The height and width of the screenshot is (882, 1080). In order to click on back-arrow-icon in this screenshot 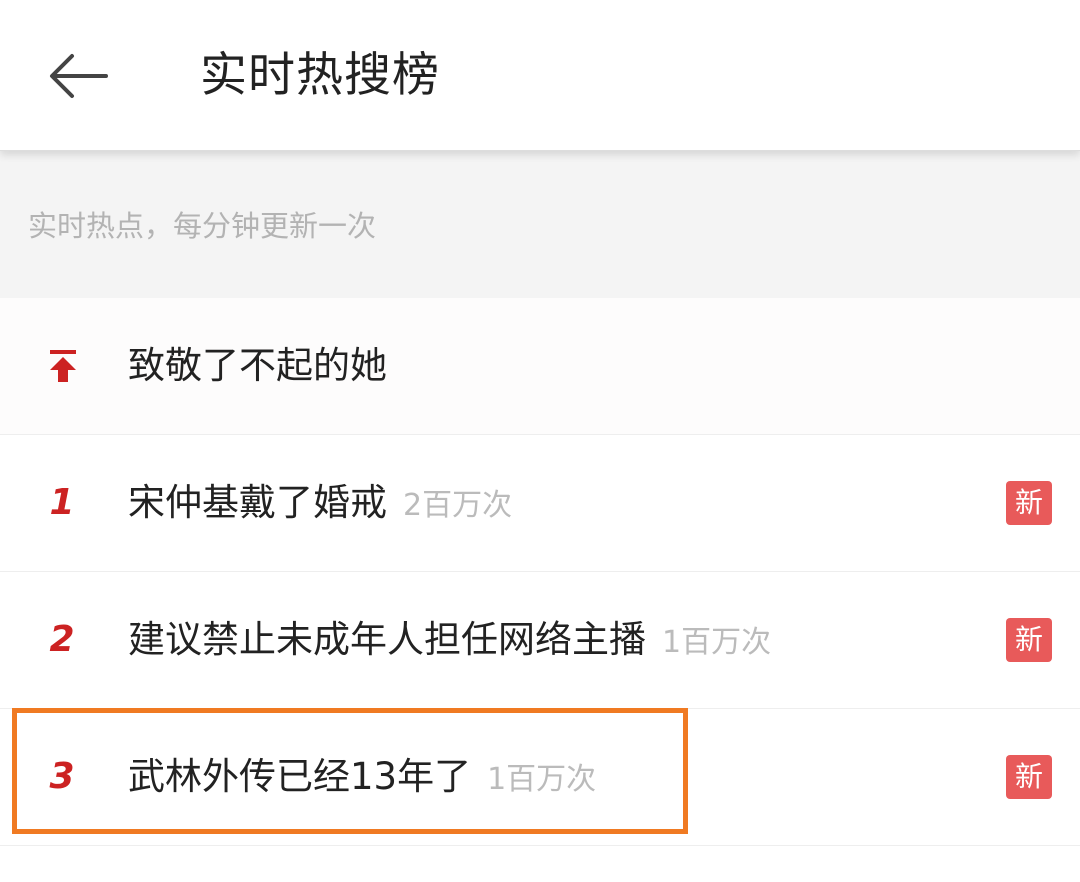, I will do `click(79, 76)`.